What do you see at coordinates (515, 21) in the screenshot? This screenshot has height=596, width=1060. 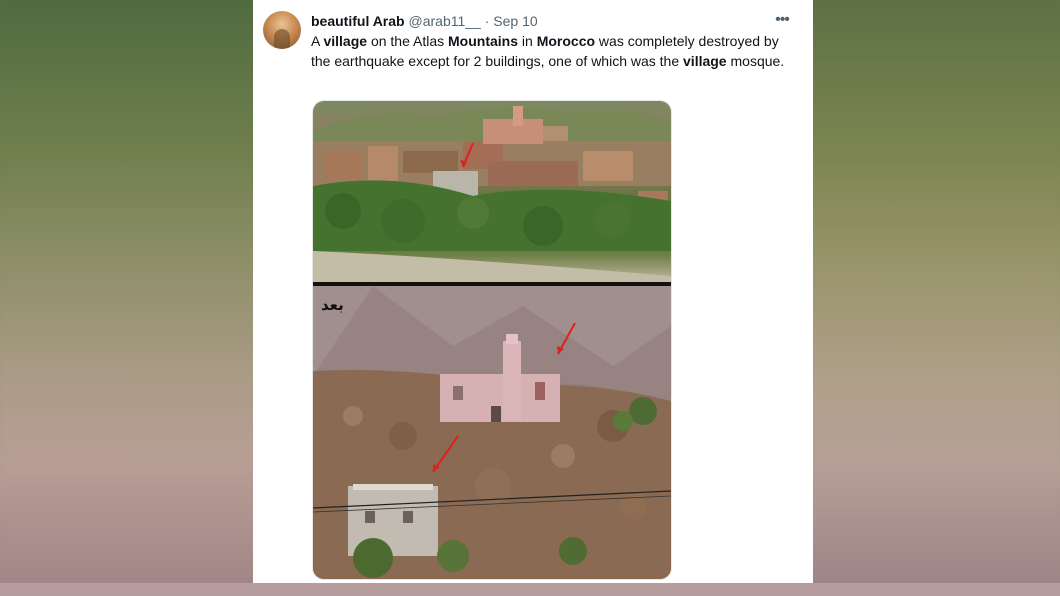 I see `tweet-date: Sep 10` at bounding box center [515, 21].